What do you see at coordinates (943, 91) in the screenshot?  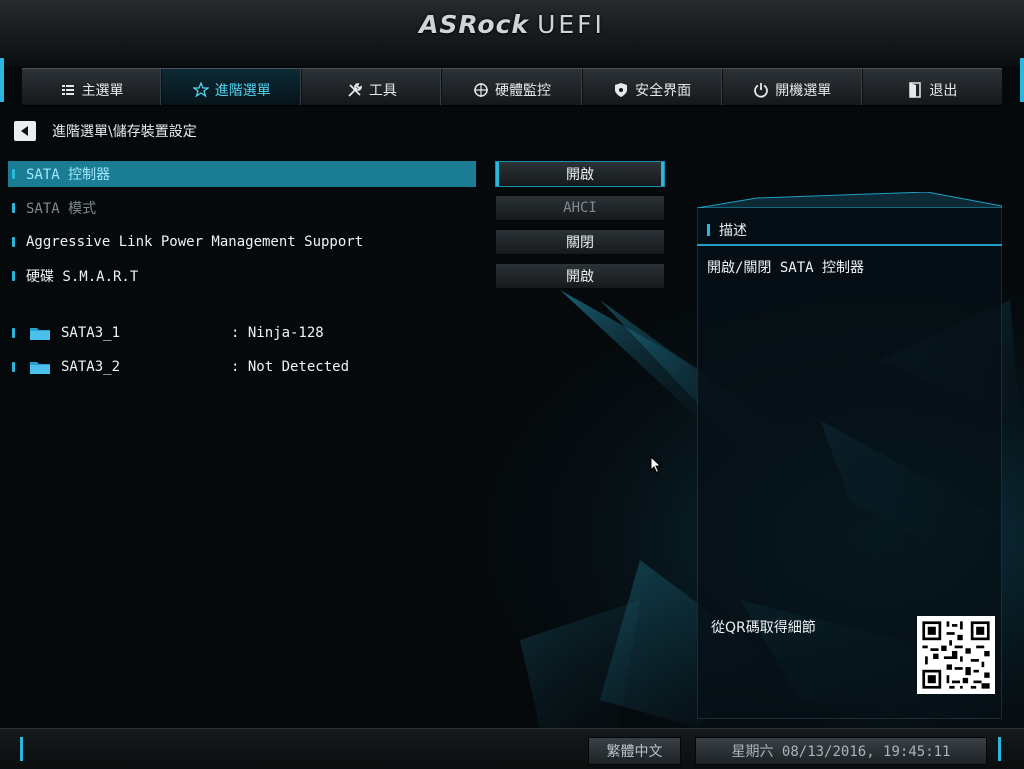 I see `tab-label: 退出` at bounding box center [943, 91].